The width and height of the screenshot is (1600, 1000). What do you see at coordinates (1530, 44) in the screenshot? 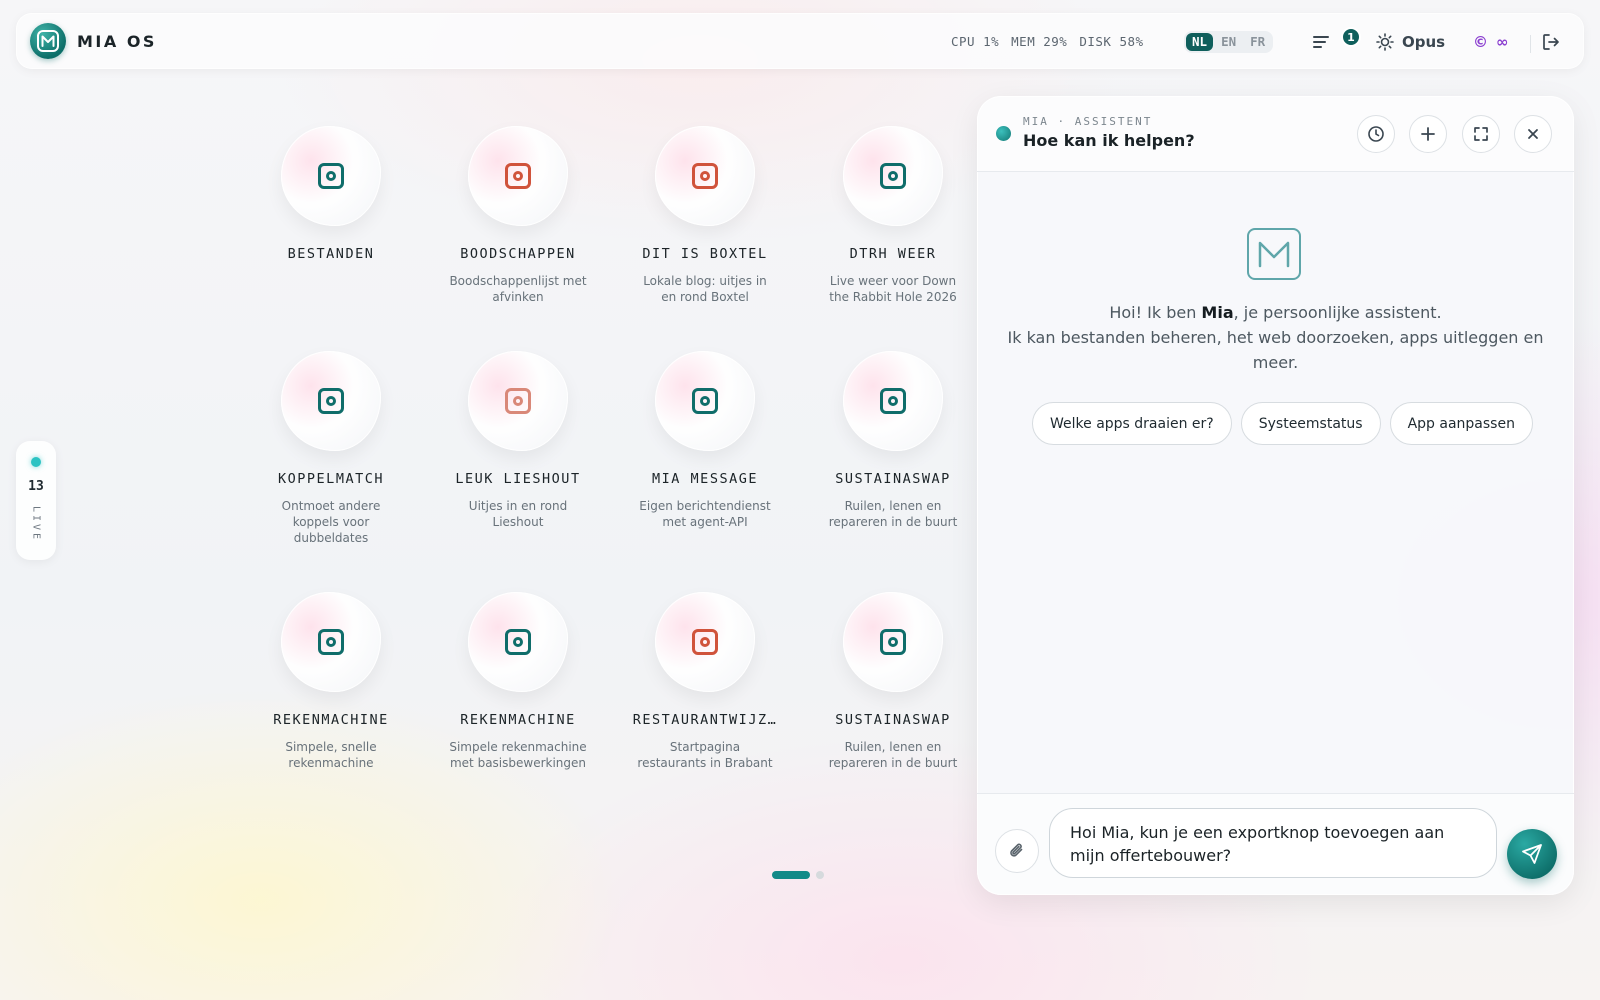
I see `divider` at bounding box center [1530, 44].